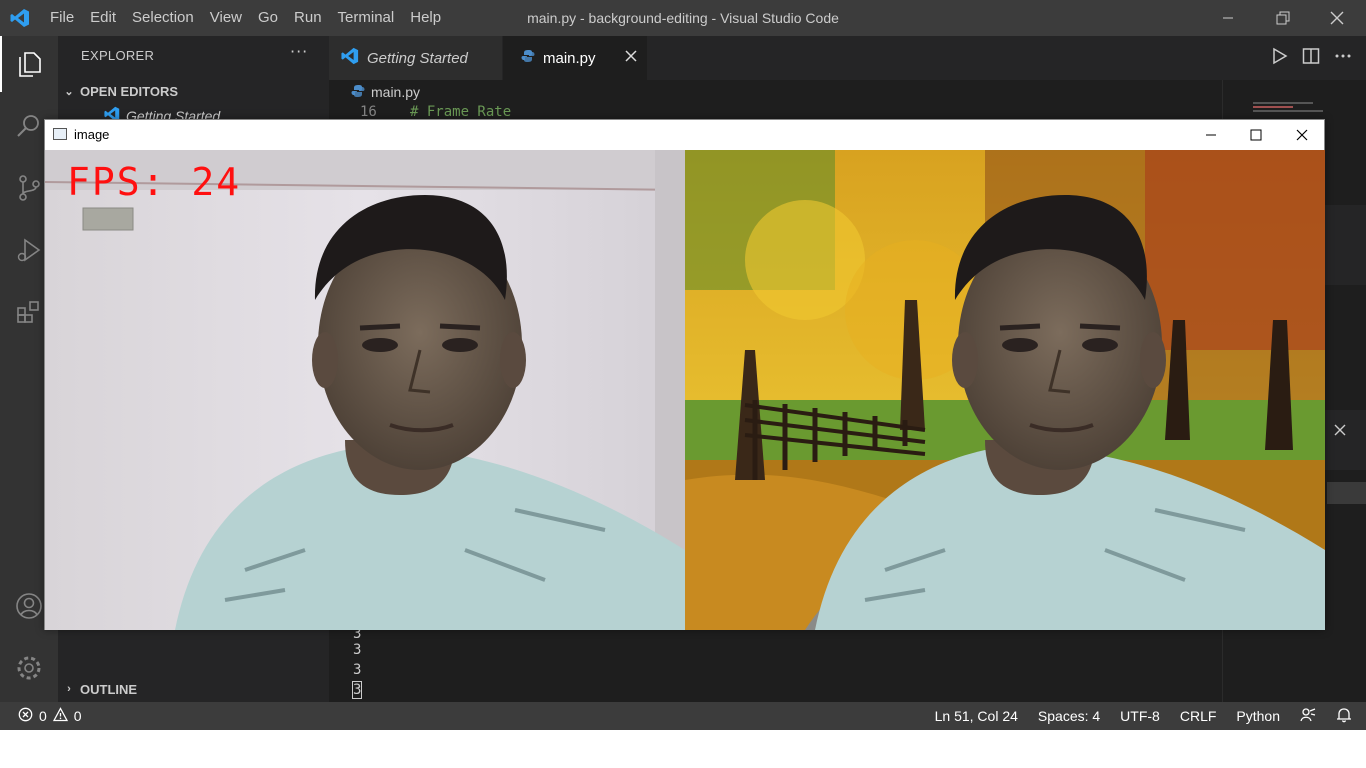 The height and width of the screenshot is (768, 1366). What do you see at coordinates (25, 716) in the screenshot?
I see `error-icon` at bounding box center [25, 716].